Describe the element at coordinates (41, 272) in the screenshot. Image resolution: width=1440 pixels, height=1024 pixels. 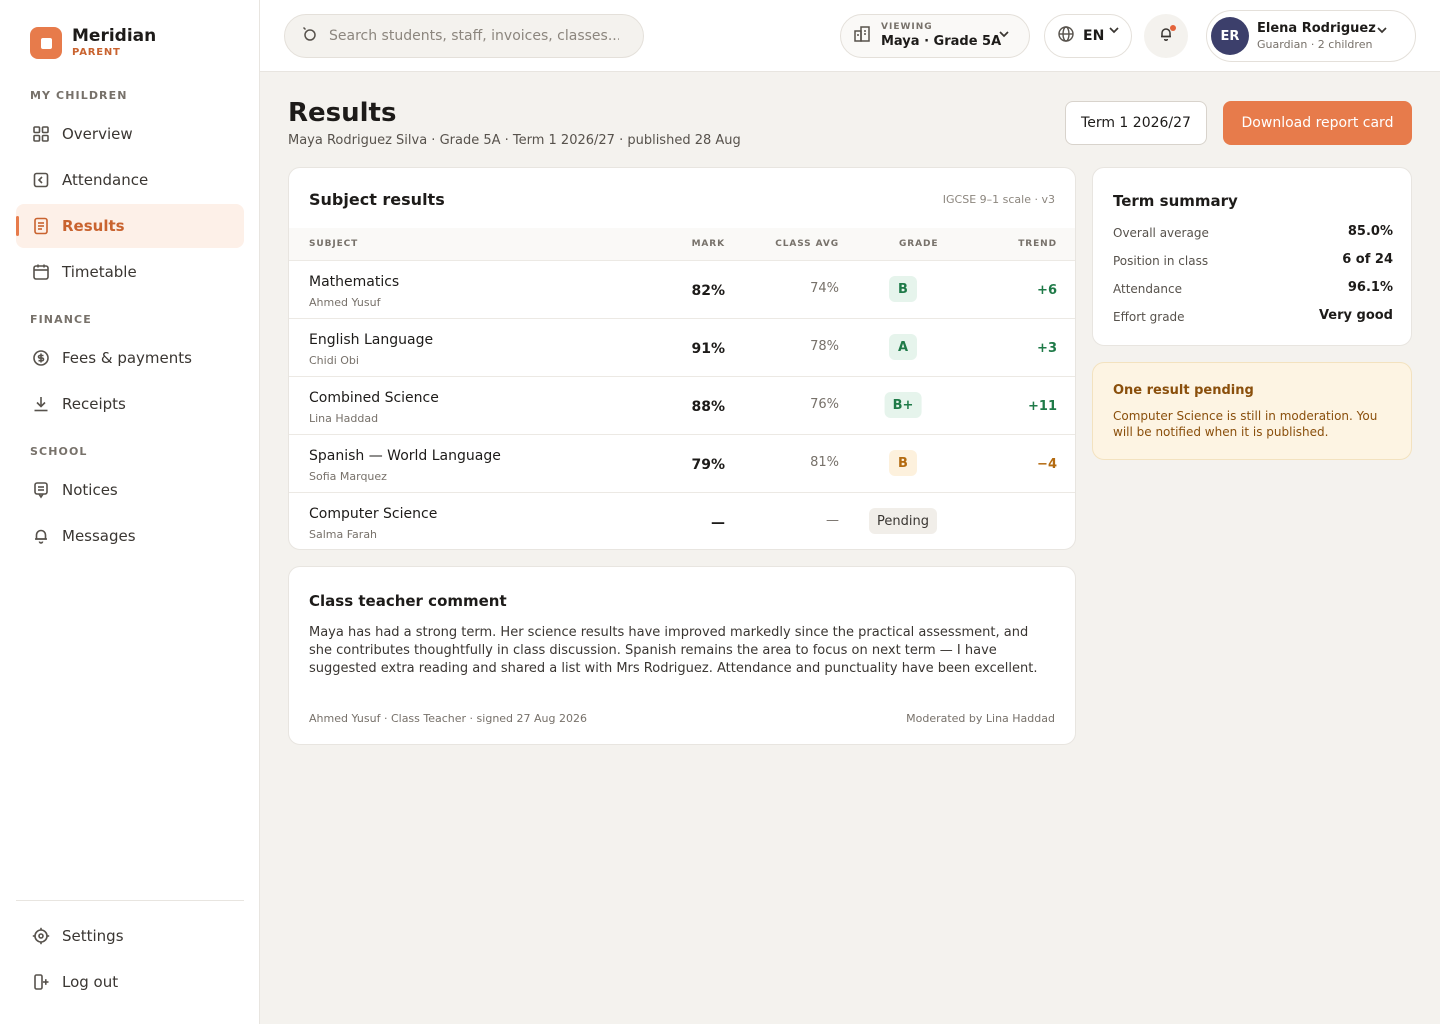
I see `calendar-icon` at that location.